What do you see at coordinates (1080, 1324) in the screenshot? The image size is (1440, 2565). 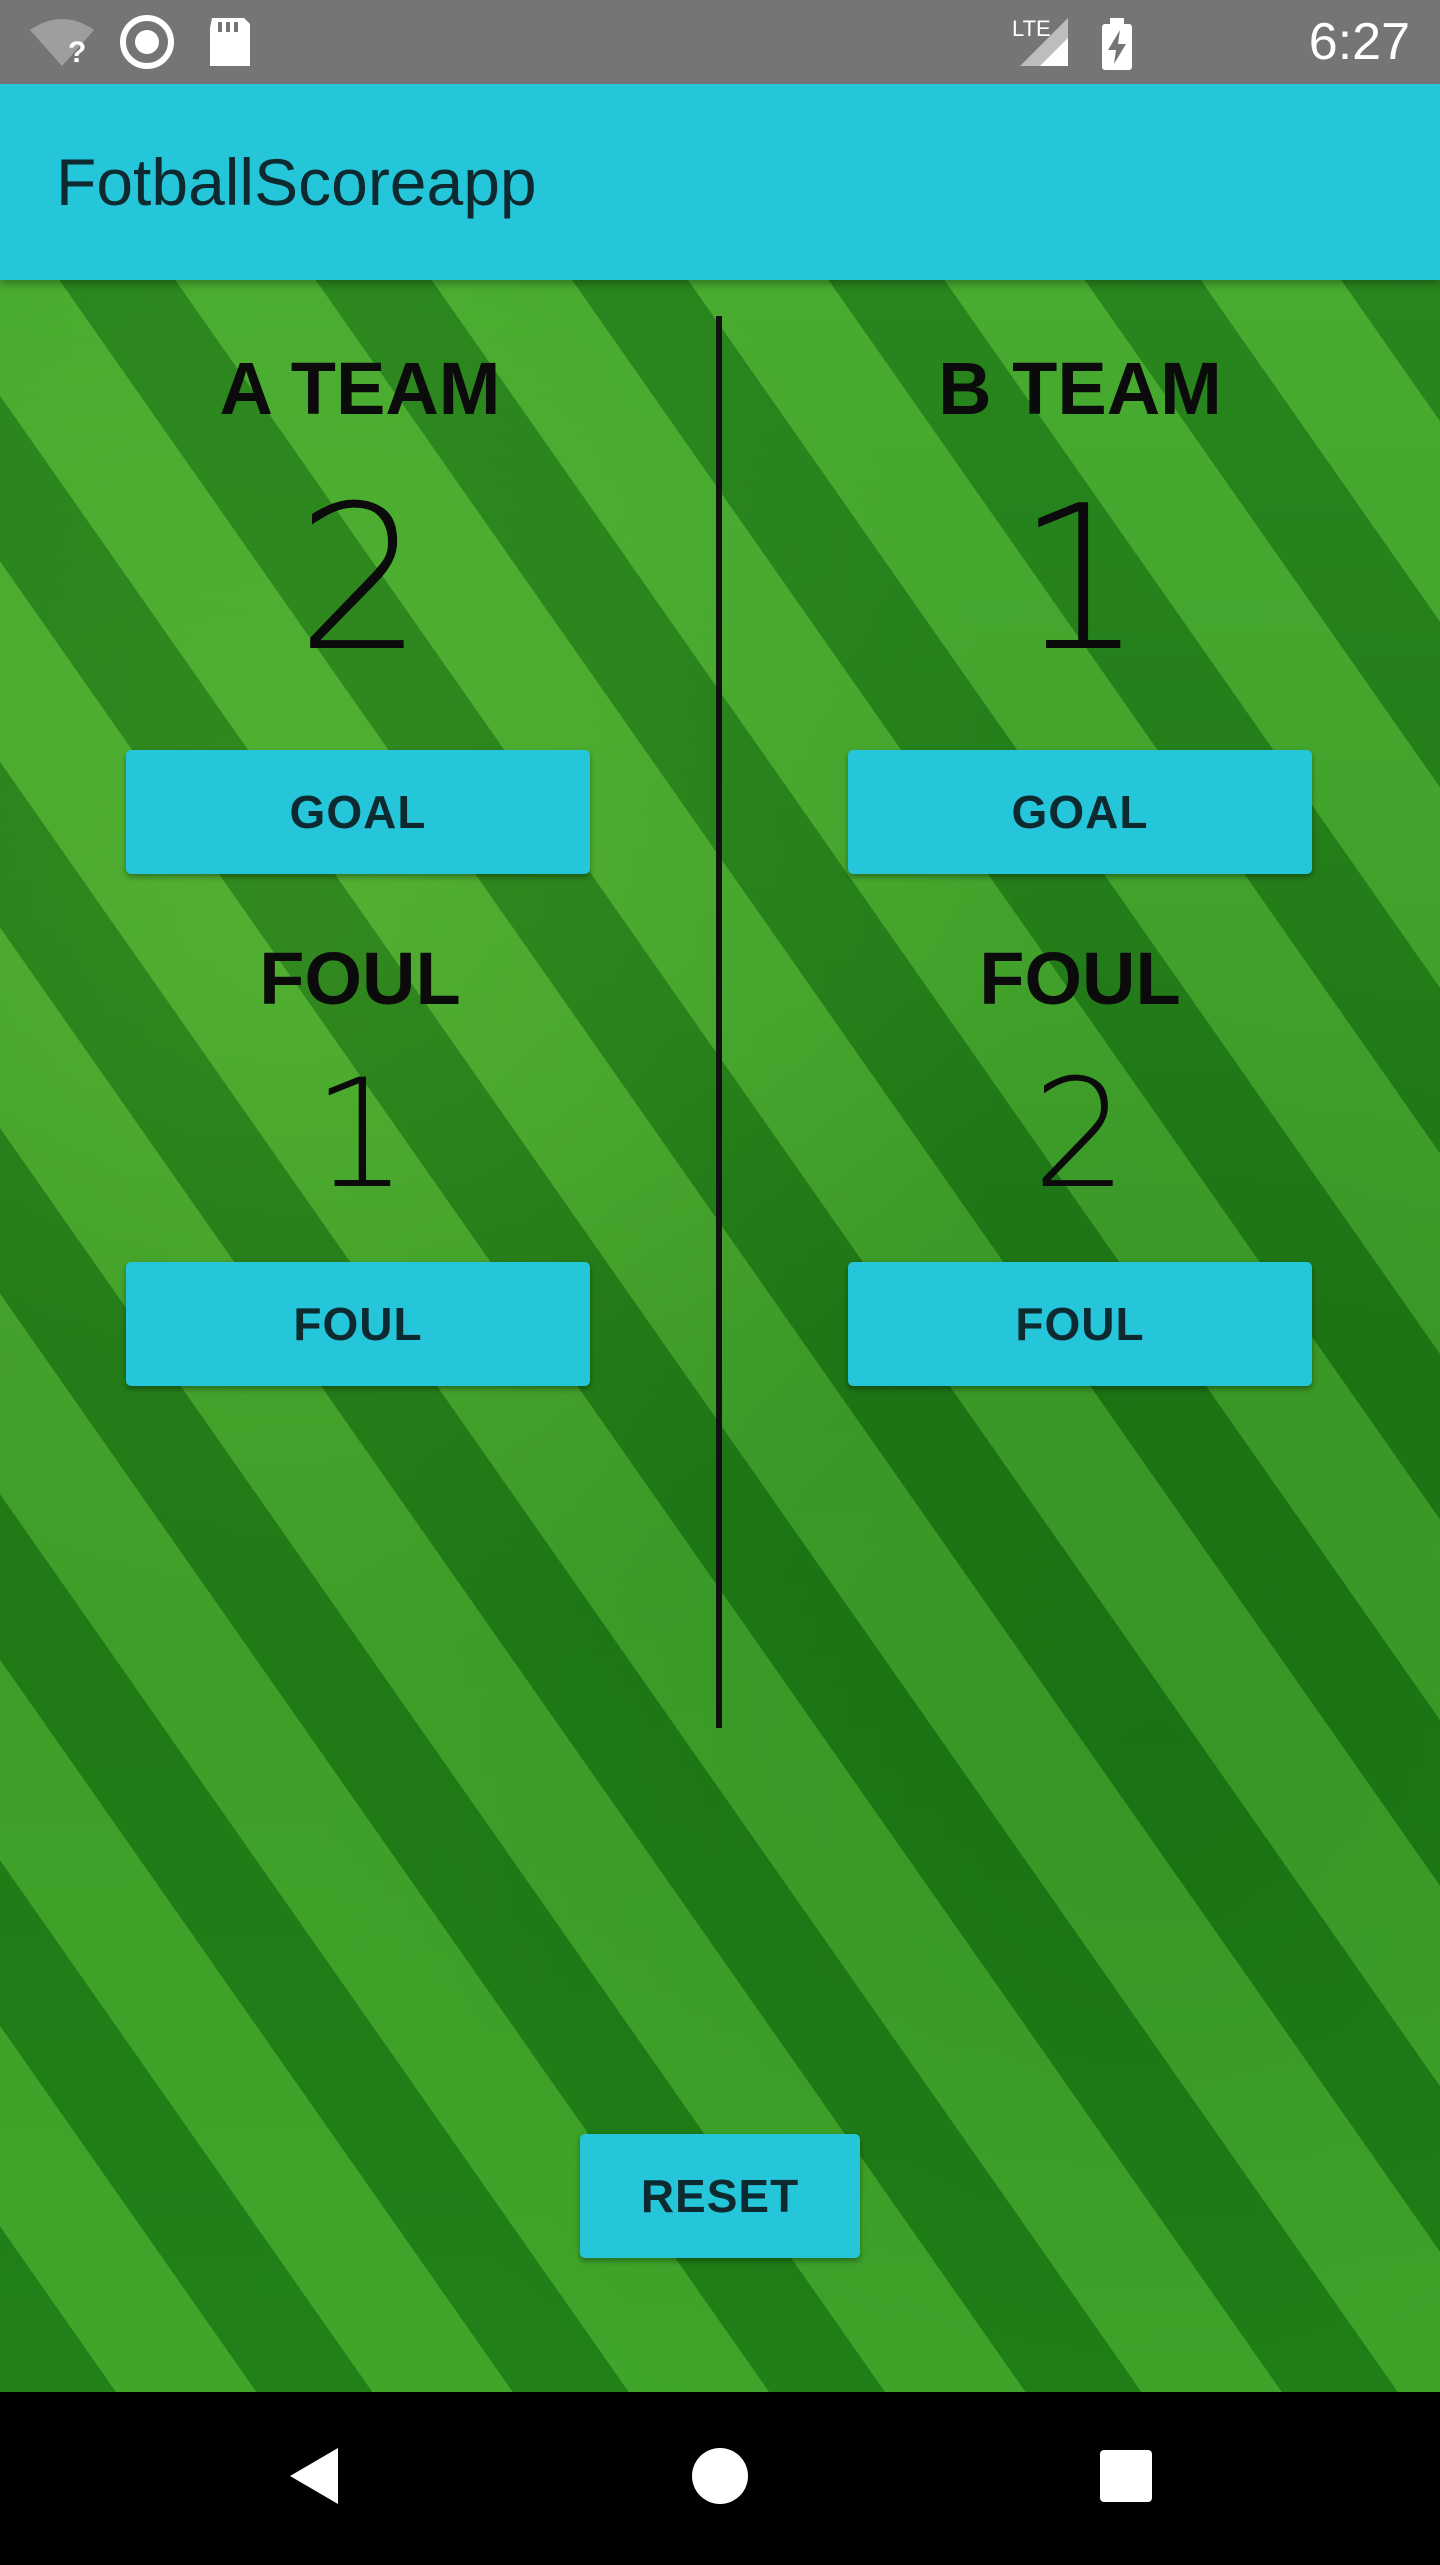 I see `team-b-foul-button: FOUL` at bounding box center [1080, 1324].